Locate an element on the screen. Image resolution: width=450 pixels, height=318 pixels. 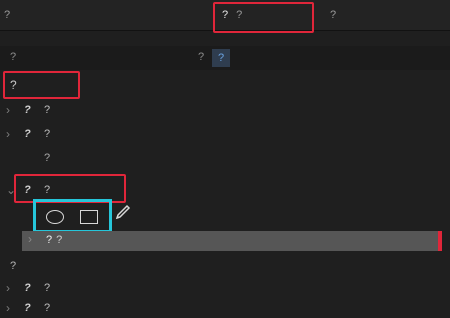
mask-row-end-highlight is located at coordinates (440, 241).